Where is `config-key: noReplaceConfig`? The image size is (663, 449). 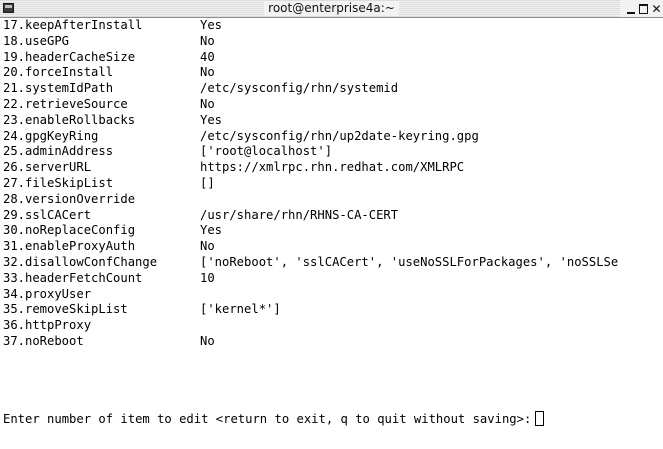
config-key: noReplaceConfig is located at coordinates (80, 230).